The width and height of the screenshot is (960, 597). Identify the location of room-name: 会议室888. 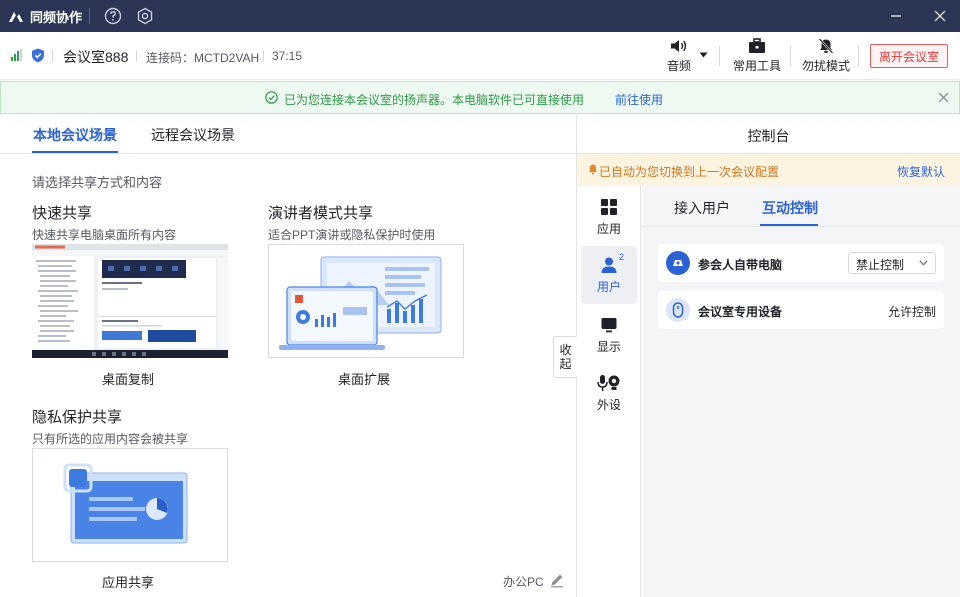
(96, 57).